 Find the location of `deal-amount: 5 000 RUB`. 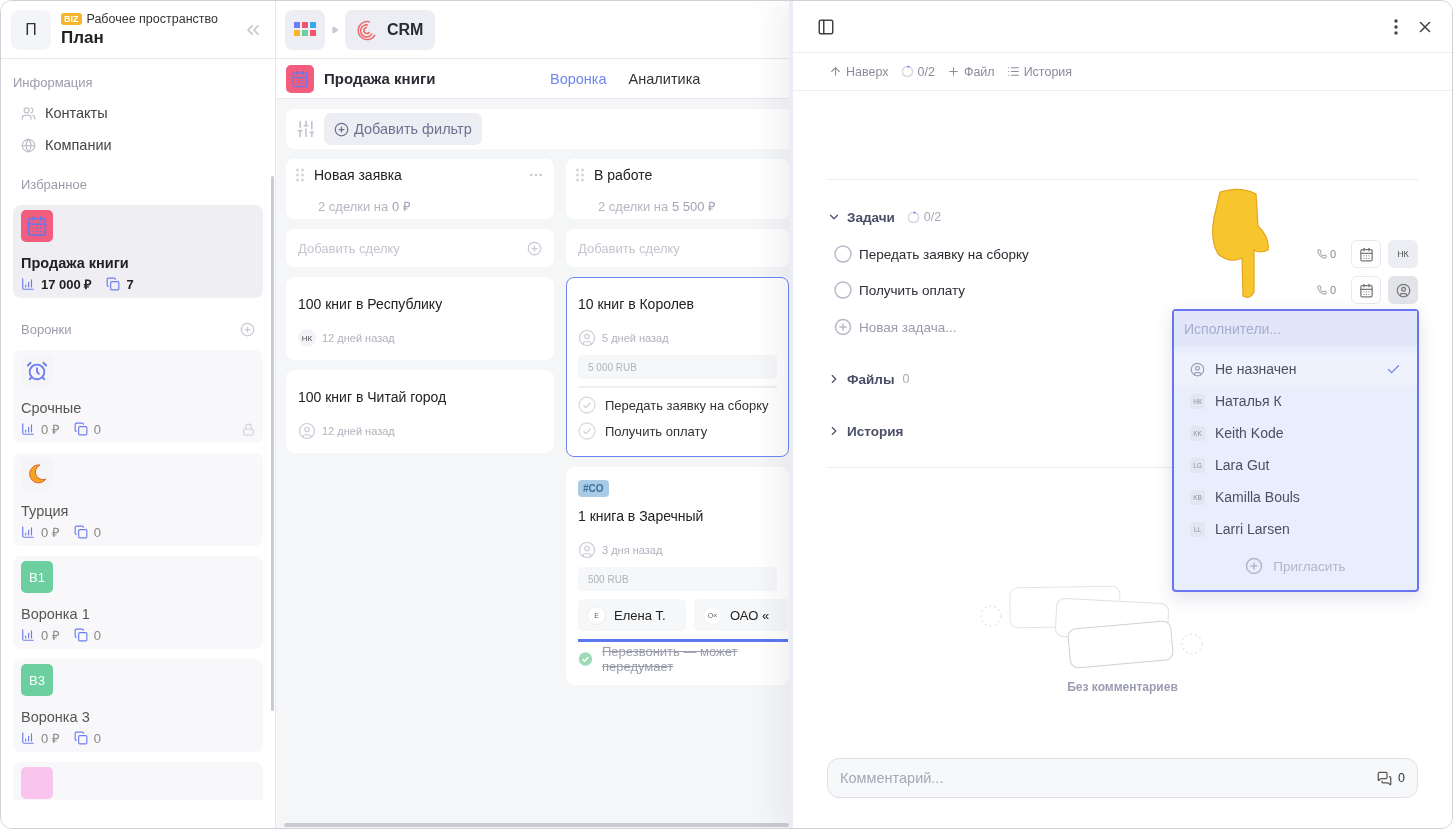

deal-amount: 5 000 RUB is located at coordinates (677, 367).